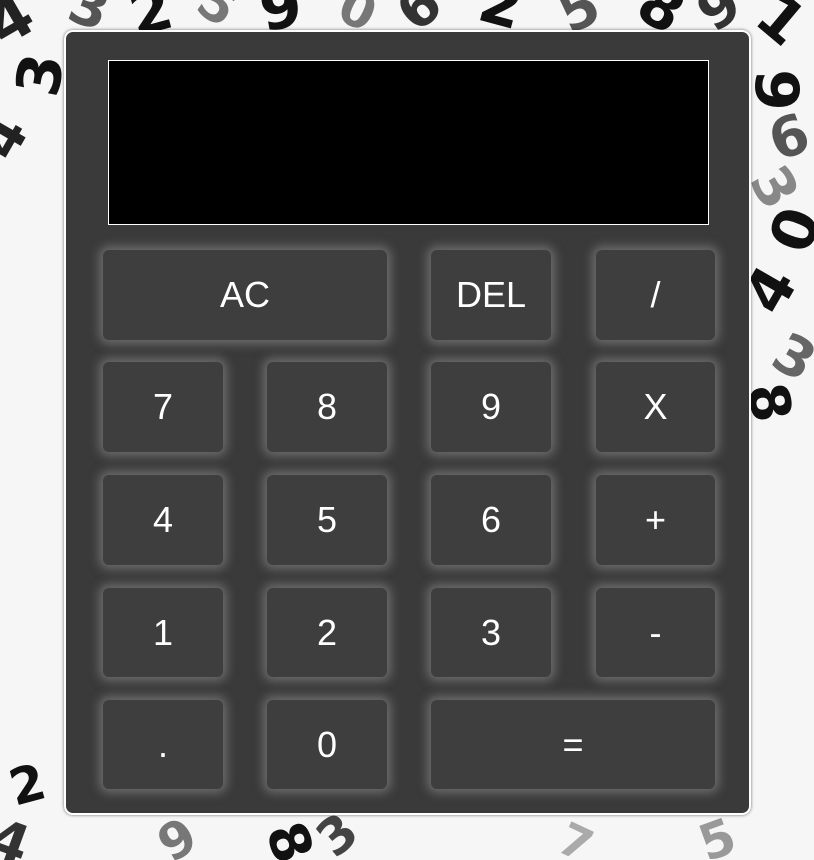 Image resolution: width=814 pixels, height=860 pixels. Describe the element at coordinates (787, 357) in the screenshot. I see `background-digit: 3` at that location.